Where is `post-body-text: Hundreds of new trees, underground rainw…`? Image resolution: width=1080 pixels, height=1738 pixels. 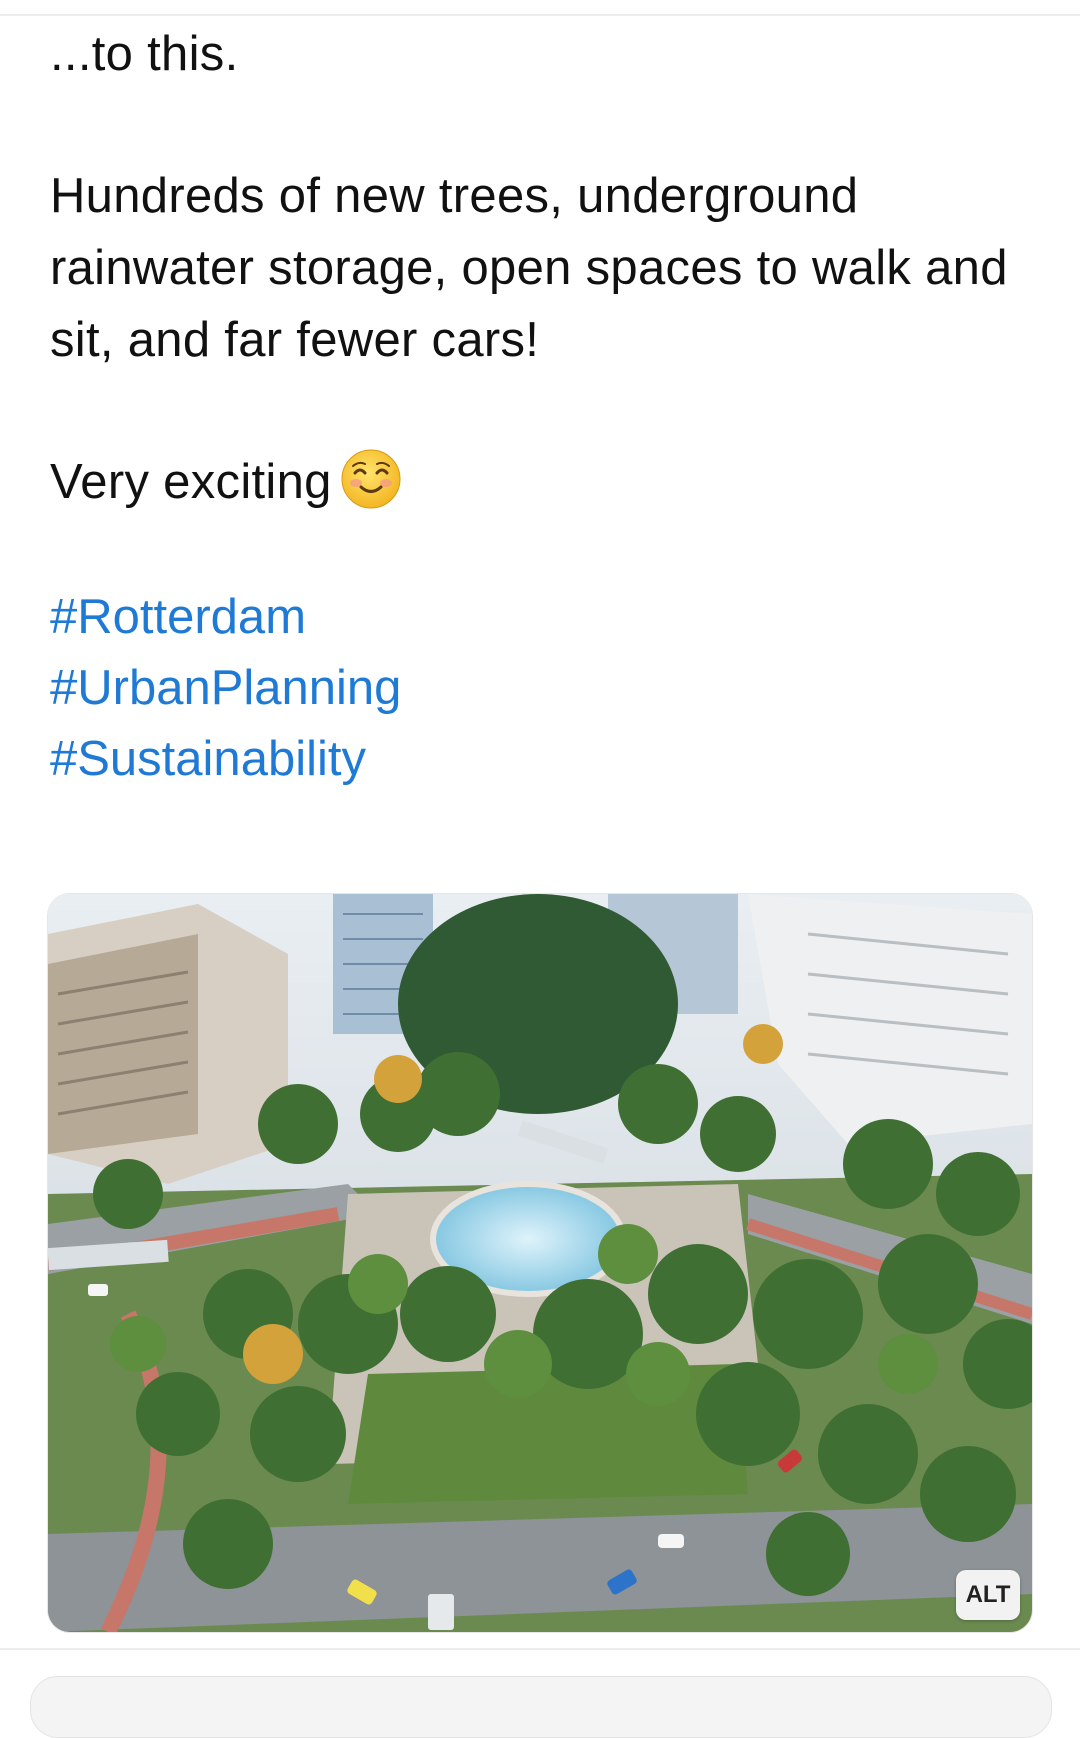
post-body-text: Hundreds of new trees, underground rainw… is located at coordinates (529, 268).